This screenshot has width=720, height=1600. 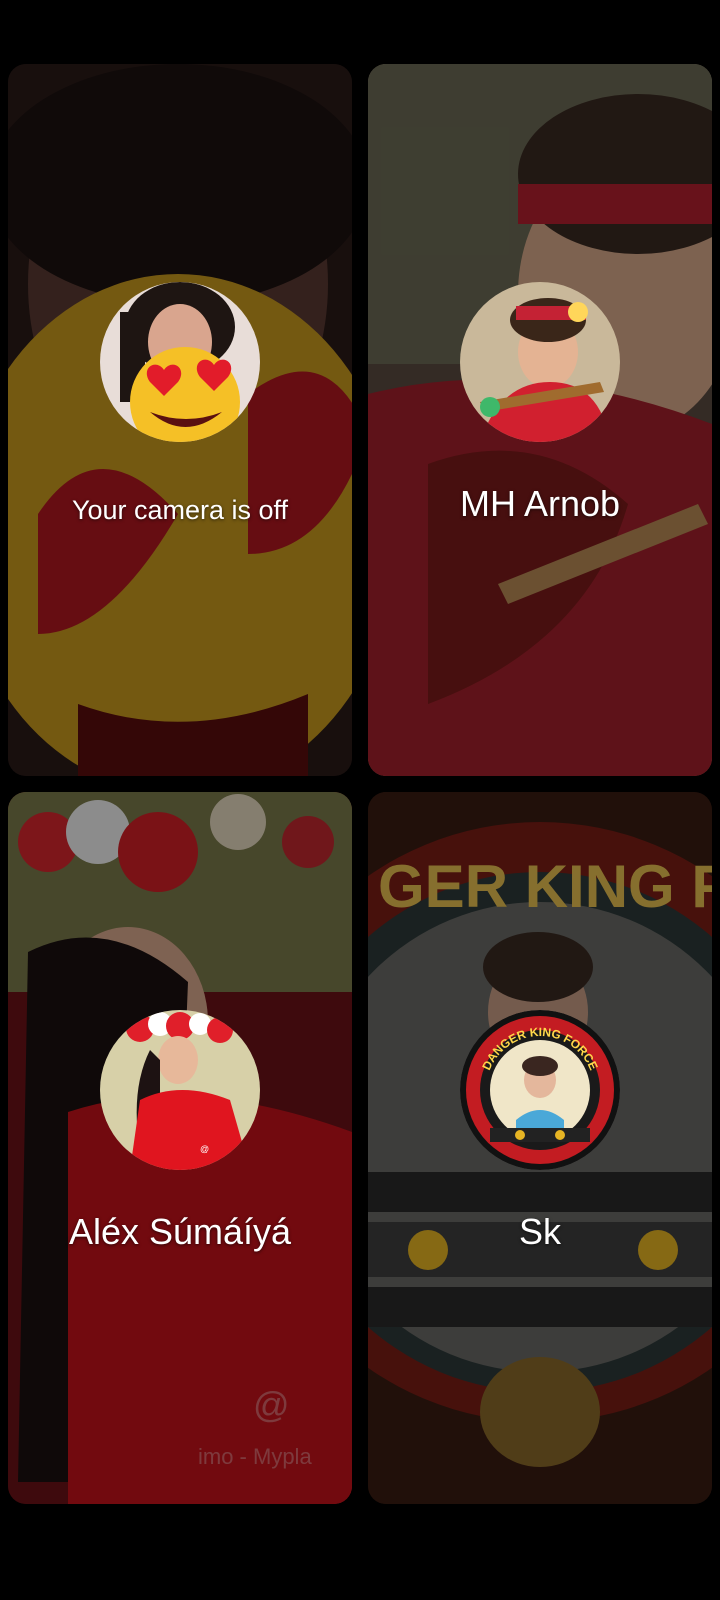 I want to click on participant-name: Your camera is off, so click(x=180, y=510).